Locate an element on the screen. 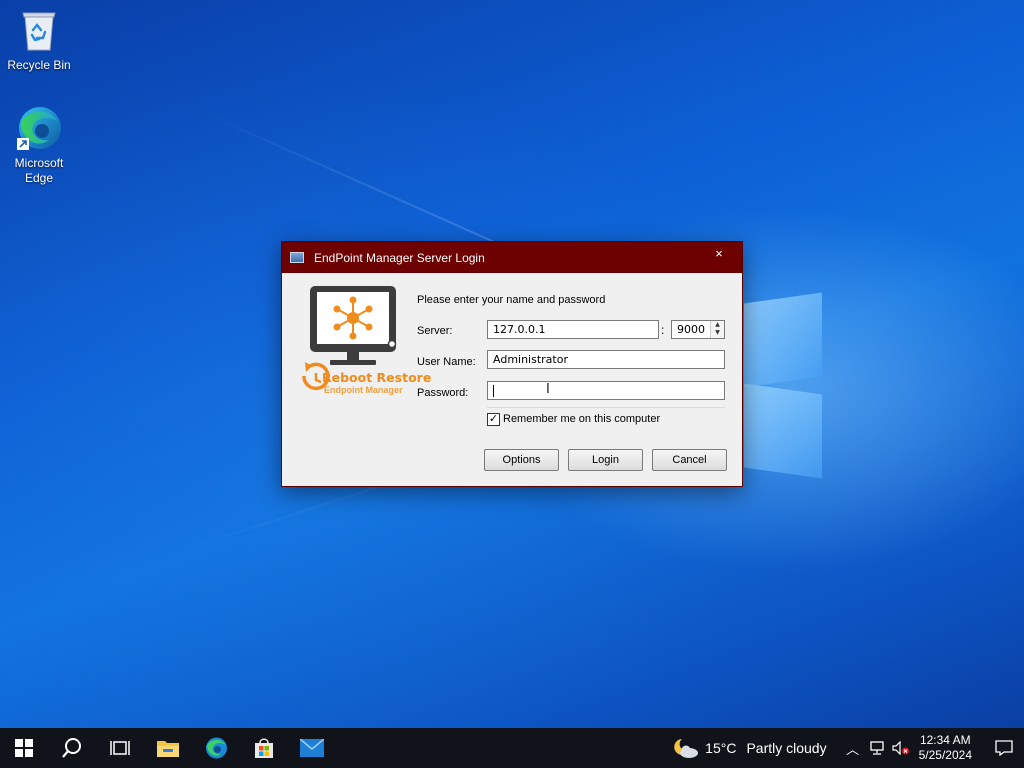  weather-temperature: 15°C is located at coordinates (721, 748).